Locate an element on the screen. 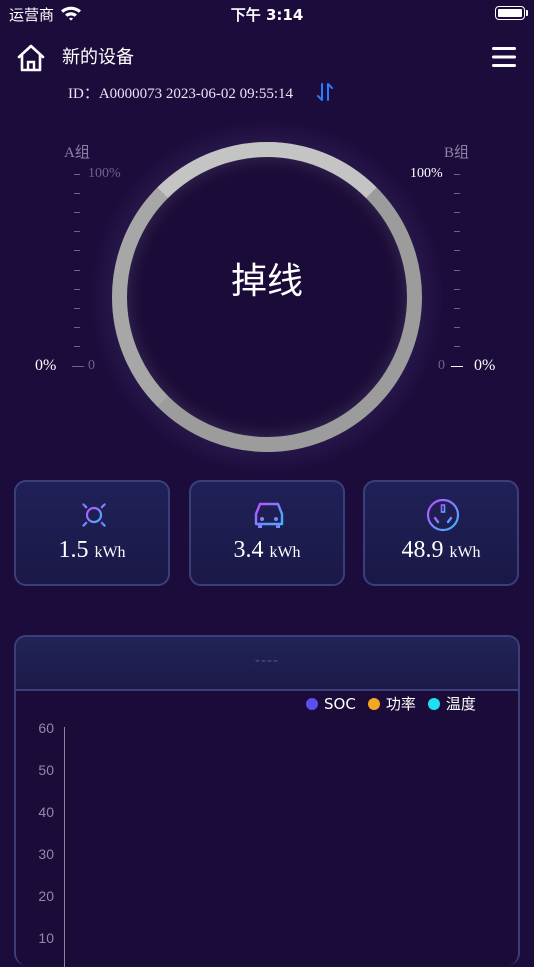  socket-unit: kWh is located at coordinates (465, 552).